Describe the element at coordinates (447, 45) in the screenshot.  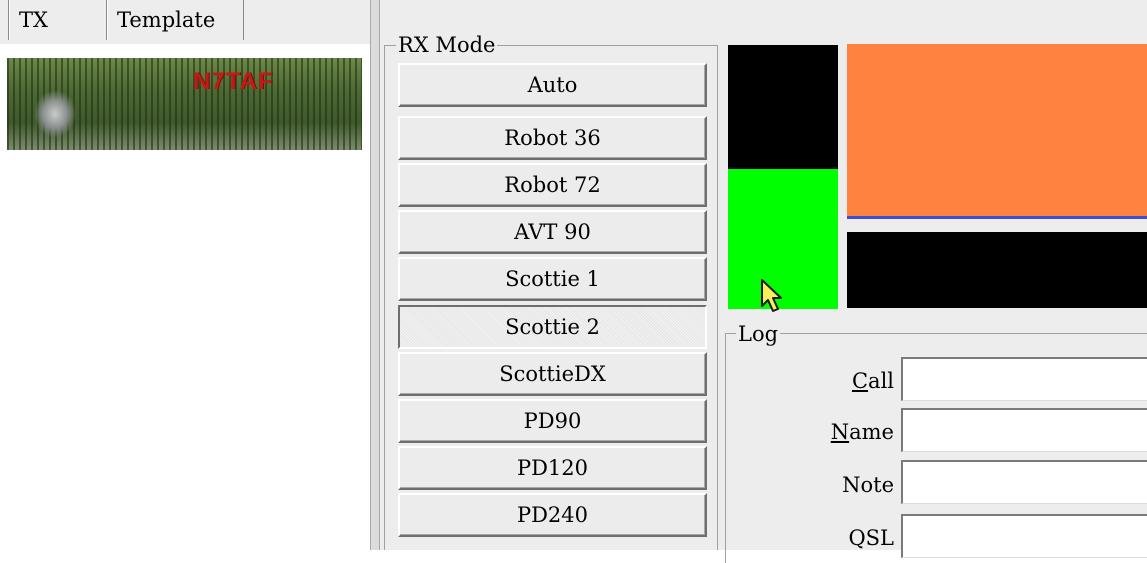
I see `rx-mode-group-title: RX Mode` at that location.